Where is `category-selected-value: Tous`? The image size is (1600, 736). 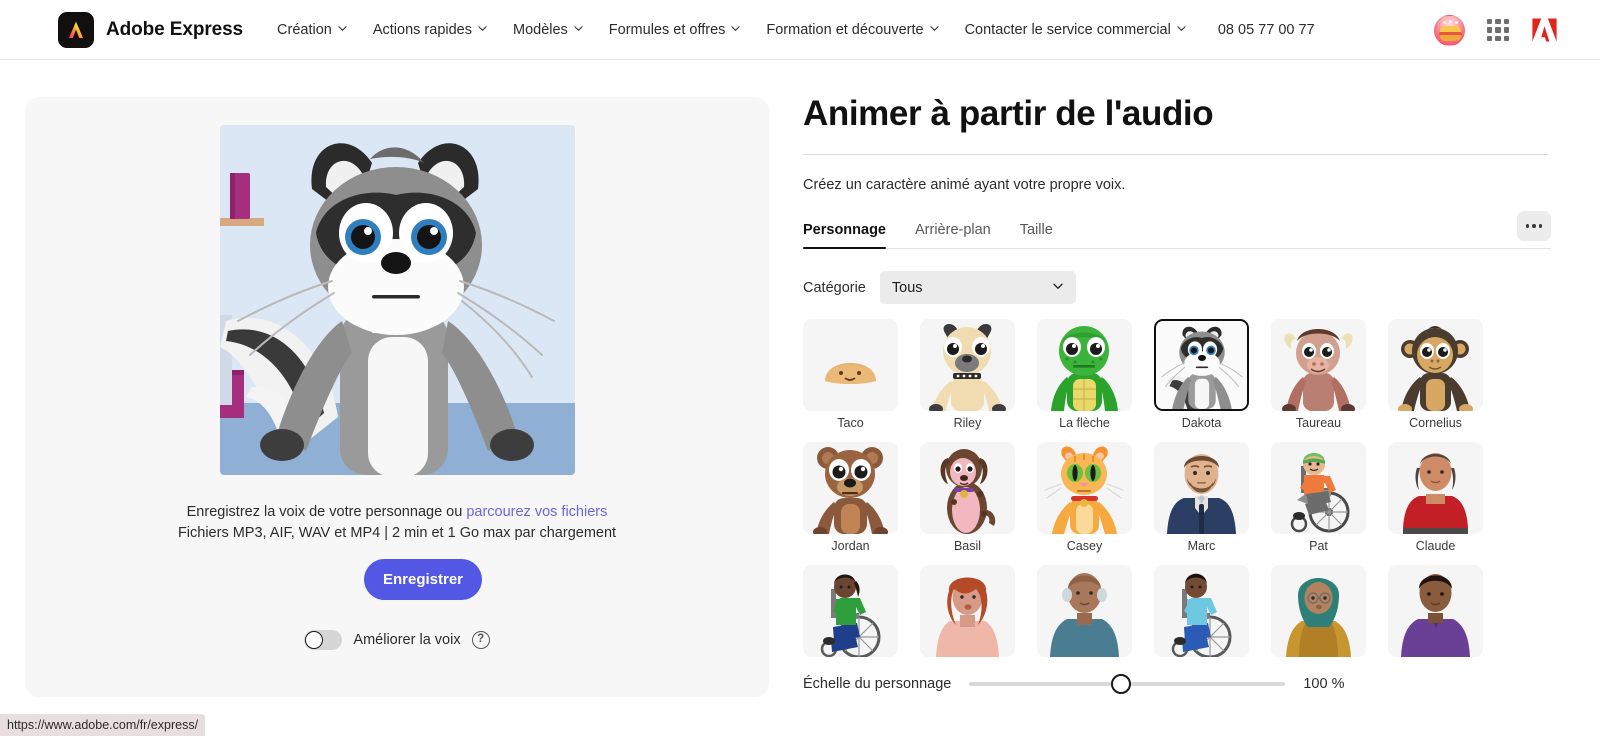
category-selected-value: Tous is located at coordinates (907, 287).